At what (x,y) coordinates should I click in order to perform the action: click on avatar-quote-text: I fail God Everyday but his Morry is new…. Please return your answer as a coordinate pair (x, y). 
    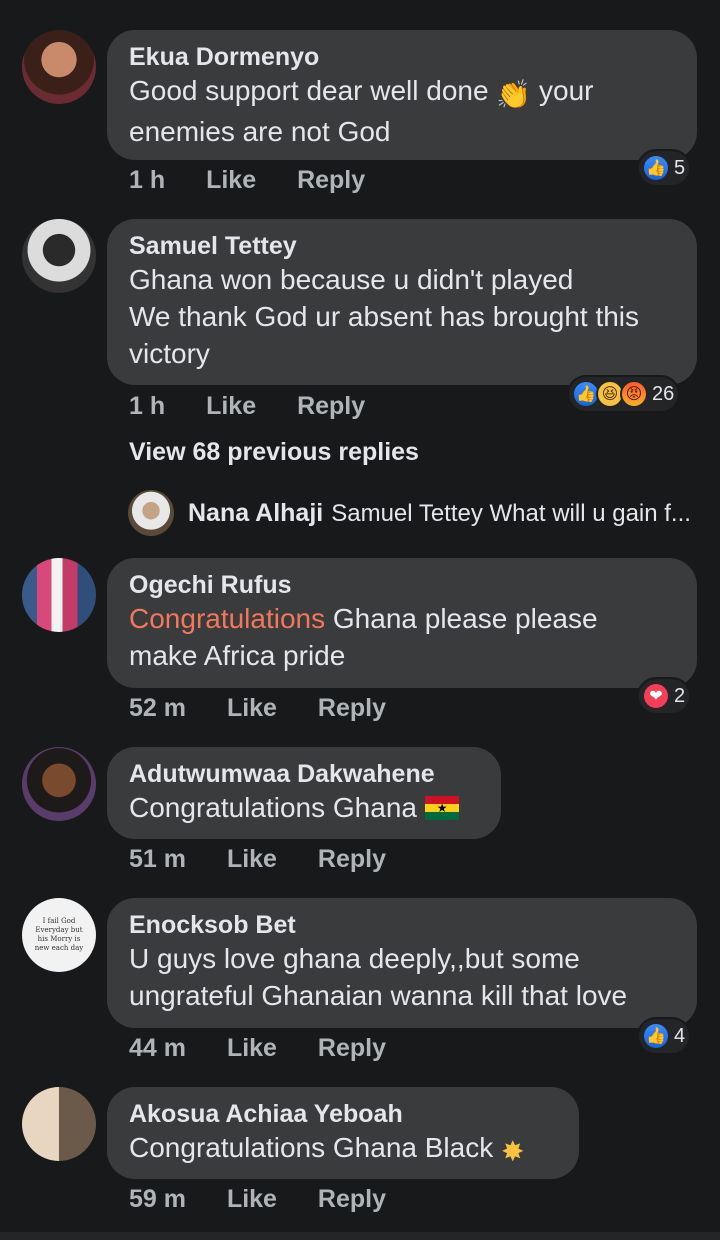
    Looking at the image, I should click on (59, 934).